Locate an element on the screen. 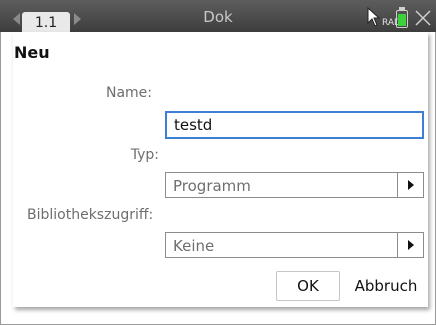 The image size is (436, 325). library-access-select-value: Keine is located at coordinates (194, 246).